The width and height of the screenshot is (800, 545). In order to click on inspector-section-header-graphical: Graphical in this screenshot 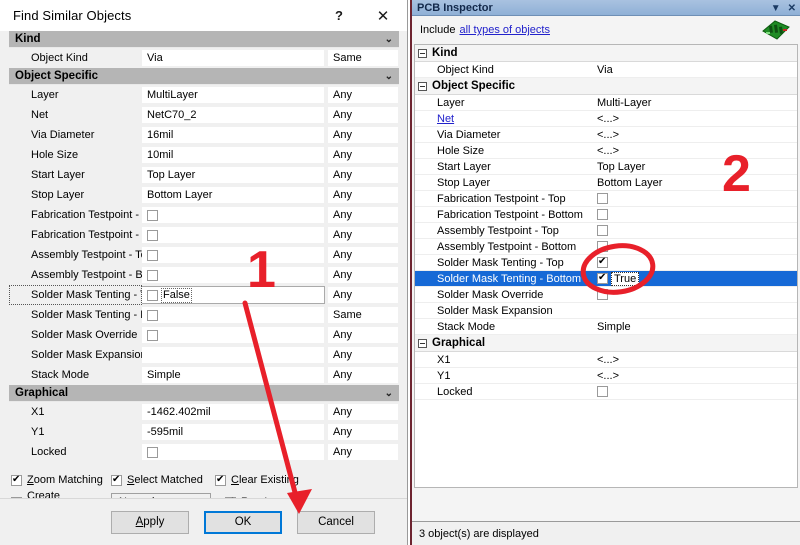, I will do `click(606, 343)`.